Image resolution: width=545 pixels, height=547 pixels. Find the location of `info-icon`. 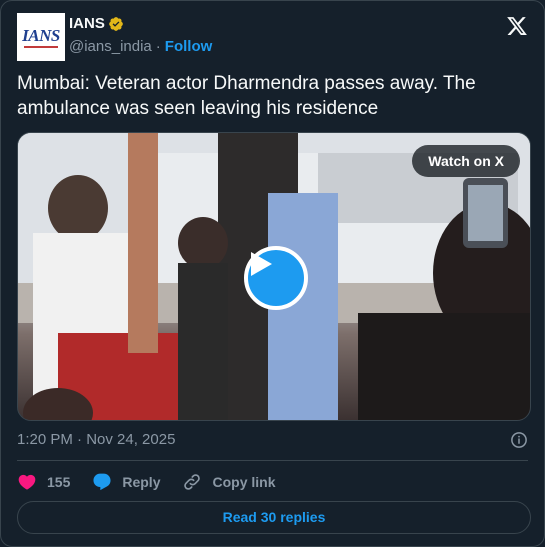

info-icon is located at coordinates (519, 440).